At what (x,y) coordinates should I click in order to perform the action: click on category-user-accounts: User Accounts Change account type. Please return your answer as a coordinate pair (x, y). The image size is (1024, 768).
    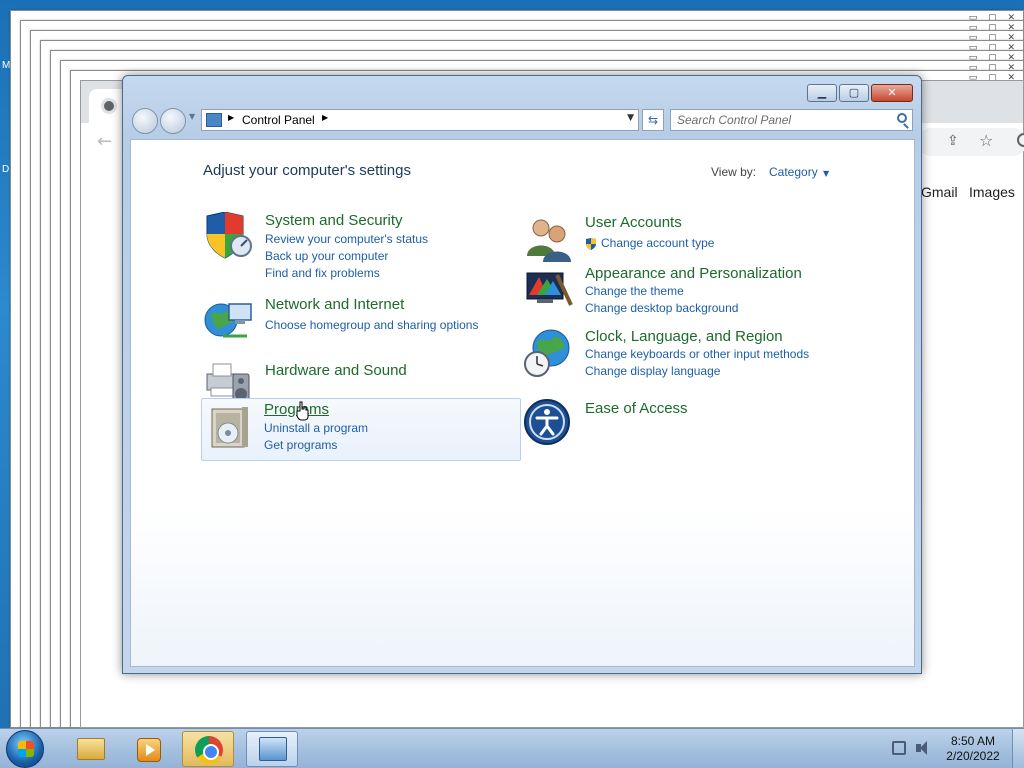
    Looking at the image, I should click on (683, 239).